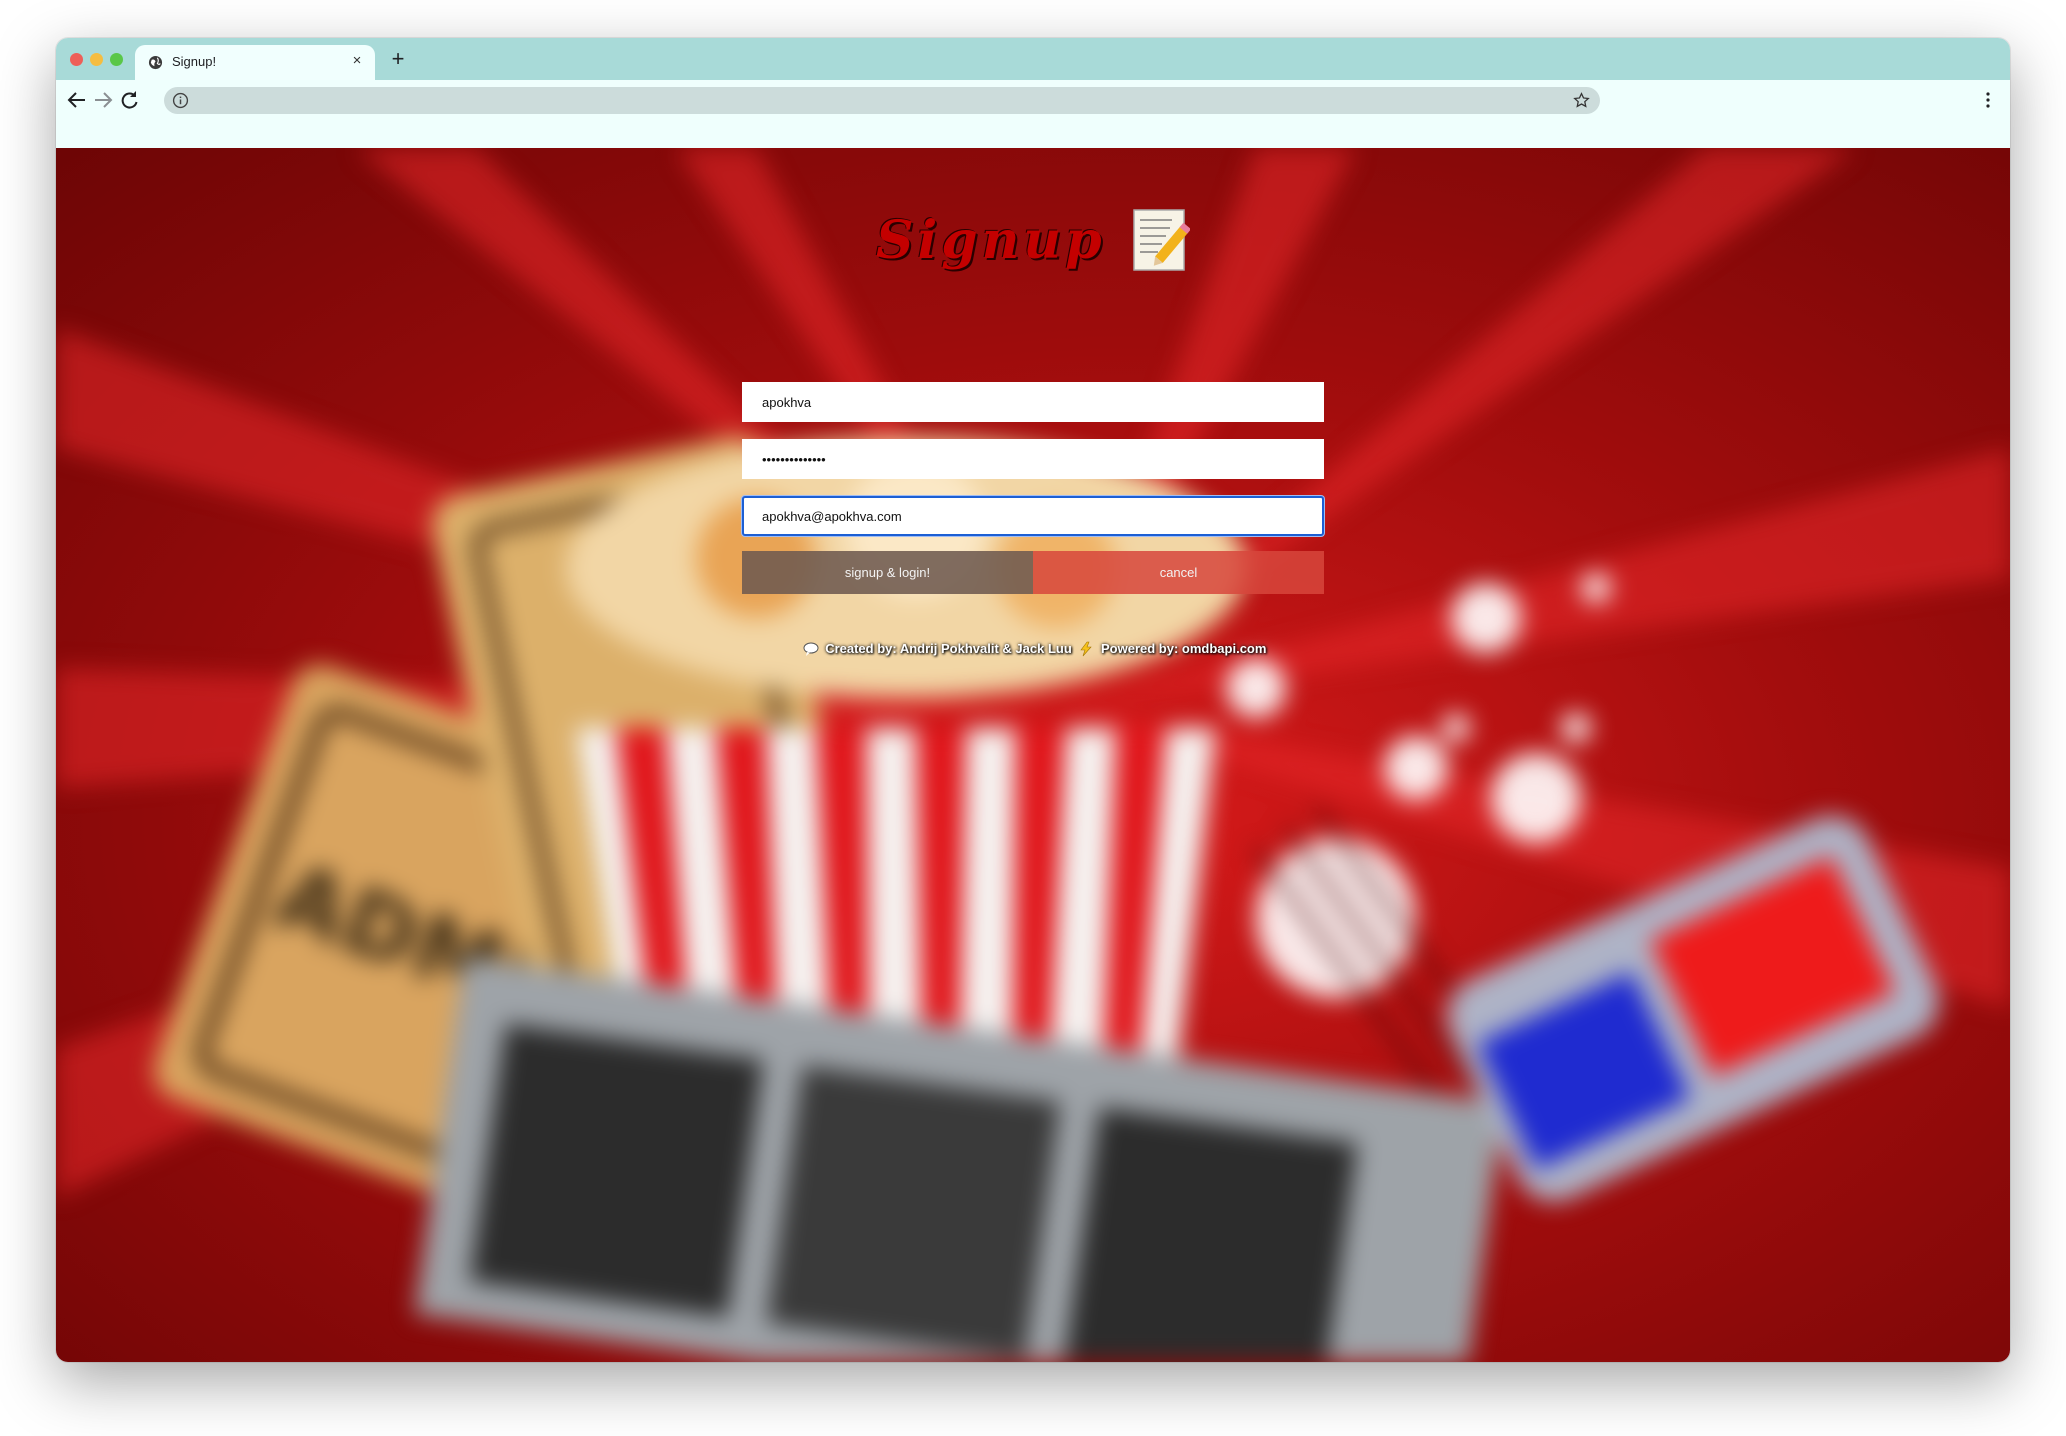  What do you see at coordinates (948, 649) in the screenshot?
I see `credits-created-by: Created by: Andrij Pokhvalit & Jack Luu` at bounding box center [948, 649].